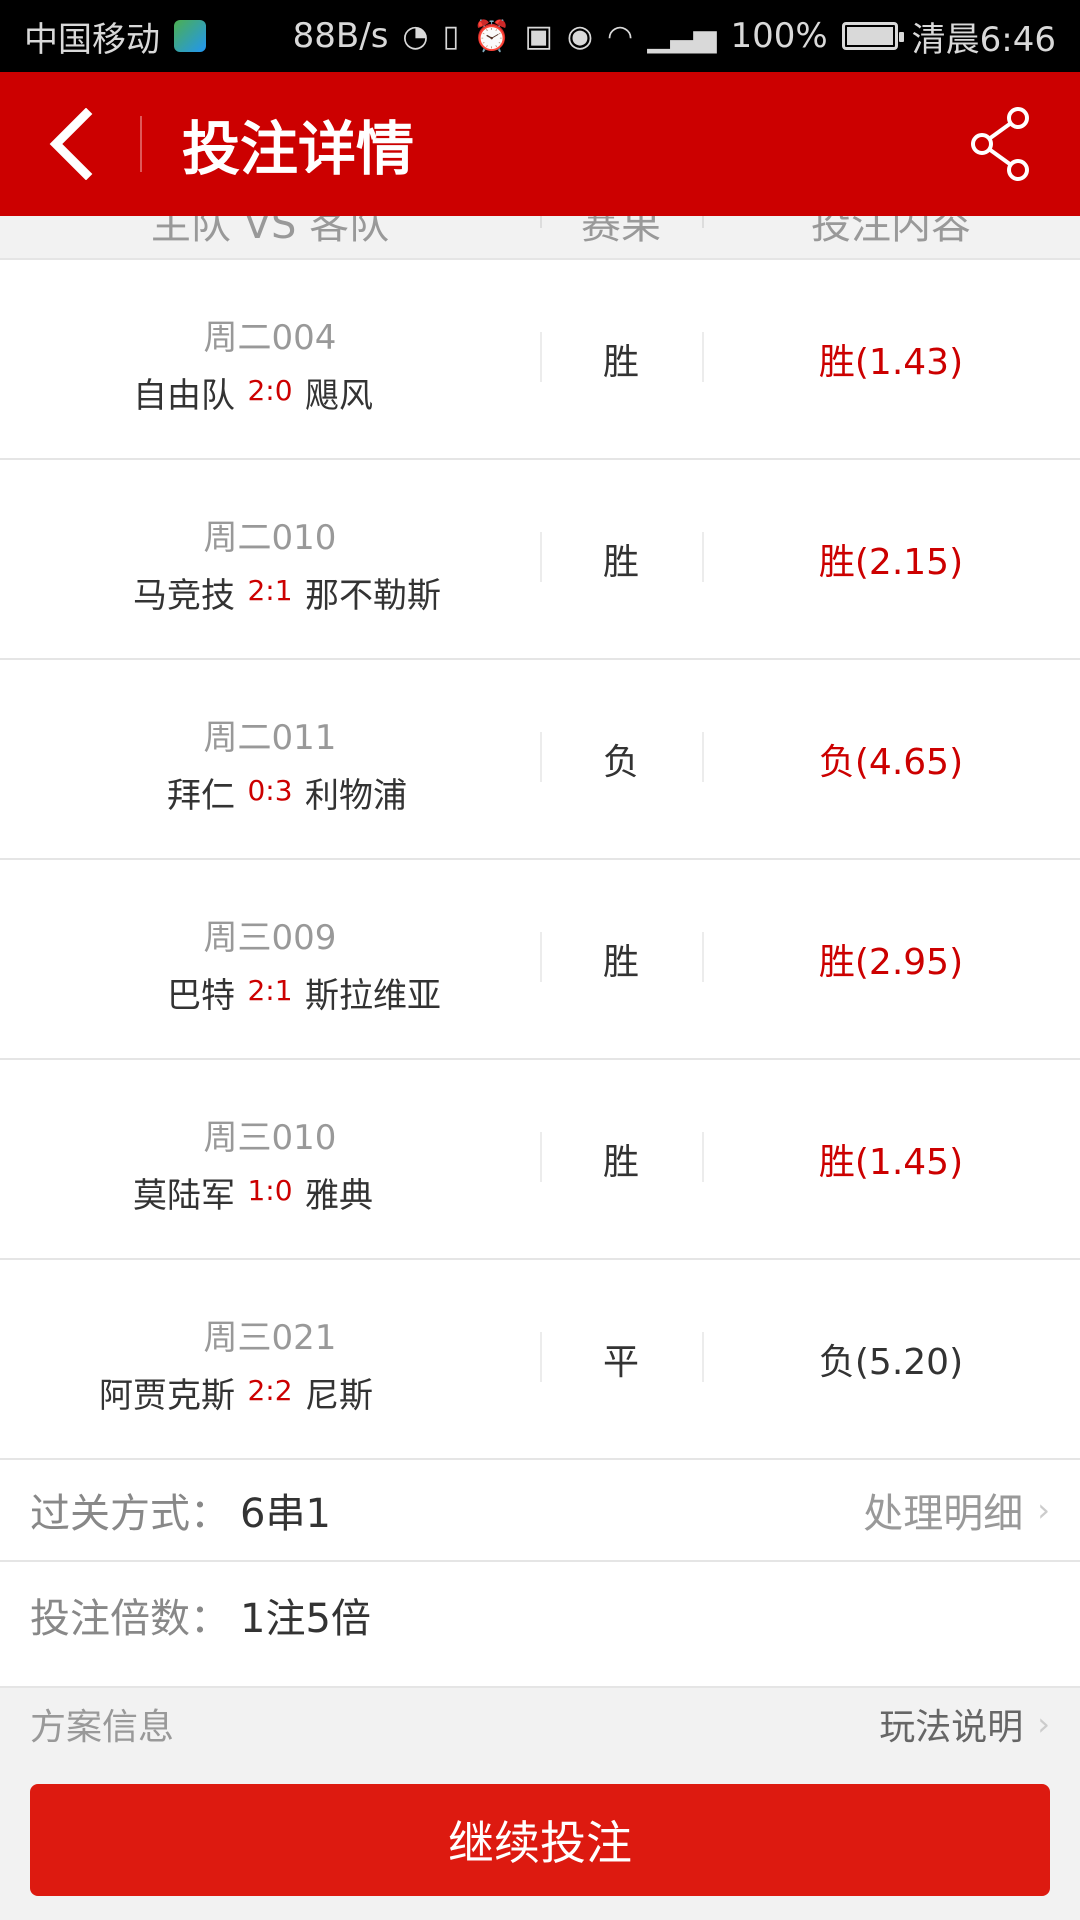  I want to click on bet-multiplier-value: 1注5倍, so click(305, 1619).